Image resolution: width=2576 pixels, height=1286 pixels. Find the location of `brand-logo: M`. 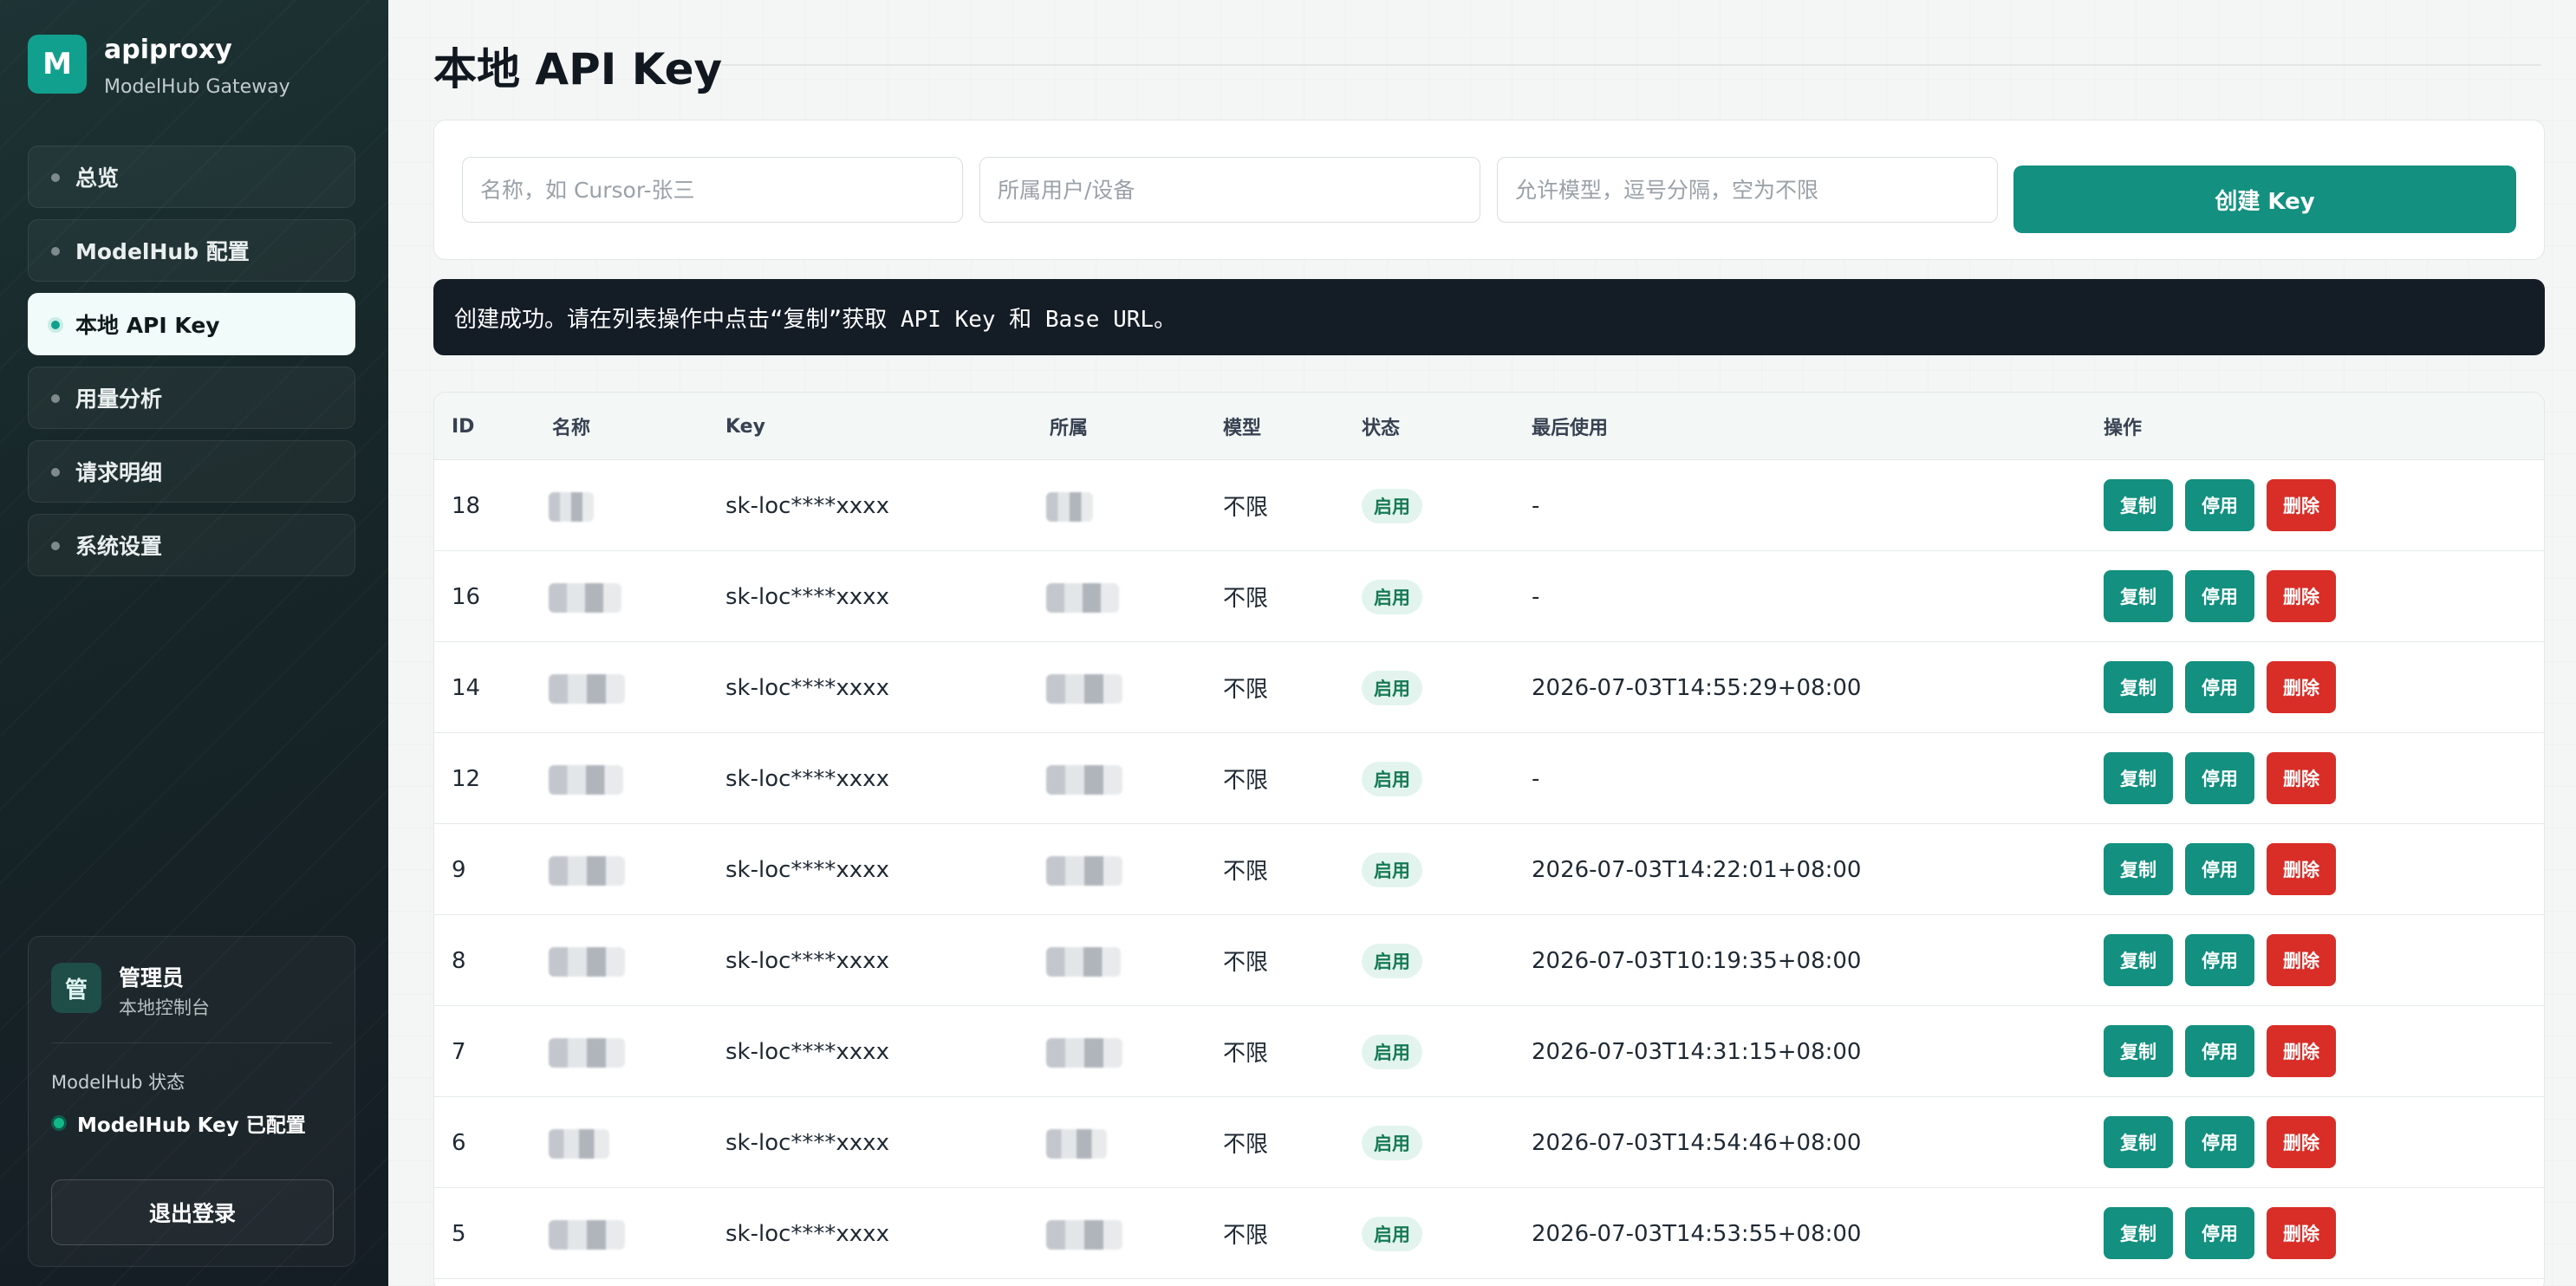

brand-logo: M is located at coordinates (57, 64).